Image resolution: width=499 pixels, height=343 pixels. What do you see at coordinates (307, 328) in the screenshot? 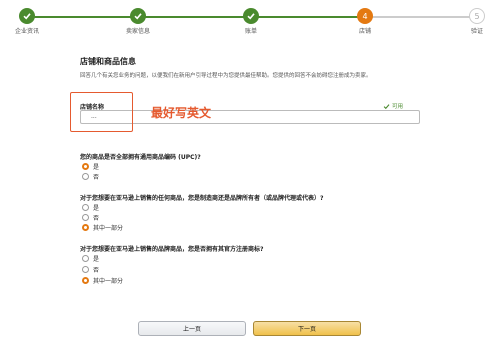
I see `next-page-button: 下一页` at bounding box center [307, 328].